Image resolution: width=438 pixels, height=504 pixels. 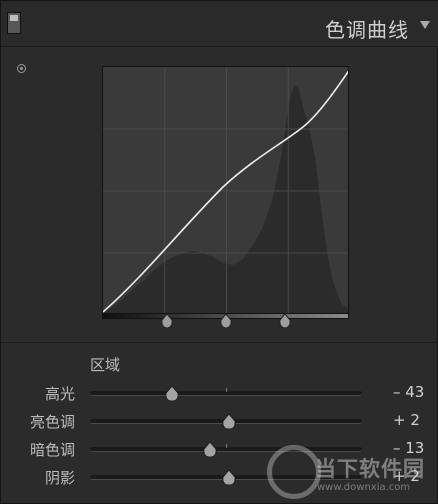 What do you see at coordinates (406, 420) in the screenshot?
I see `lights-value: + 2` at bounding box center [406, 420].